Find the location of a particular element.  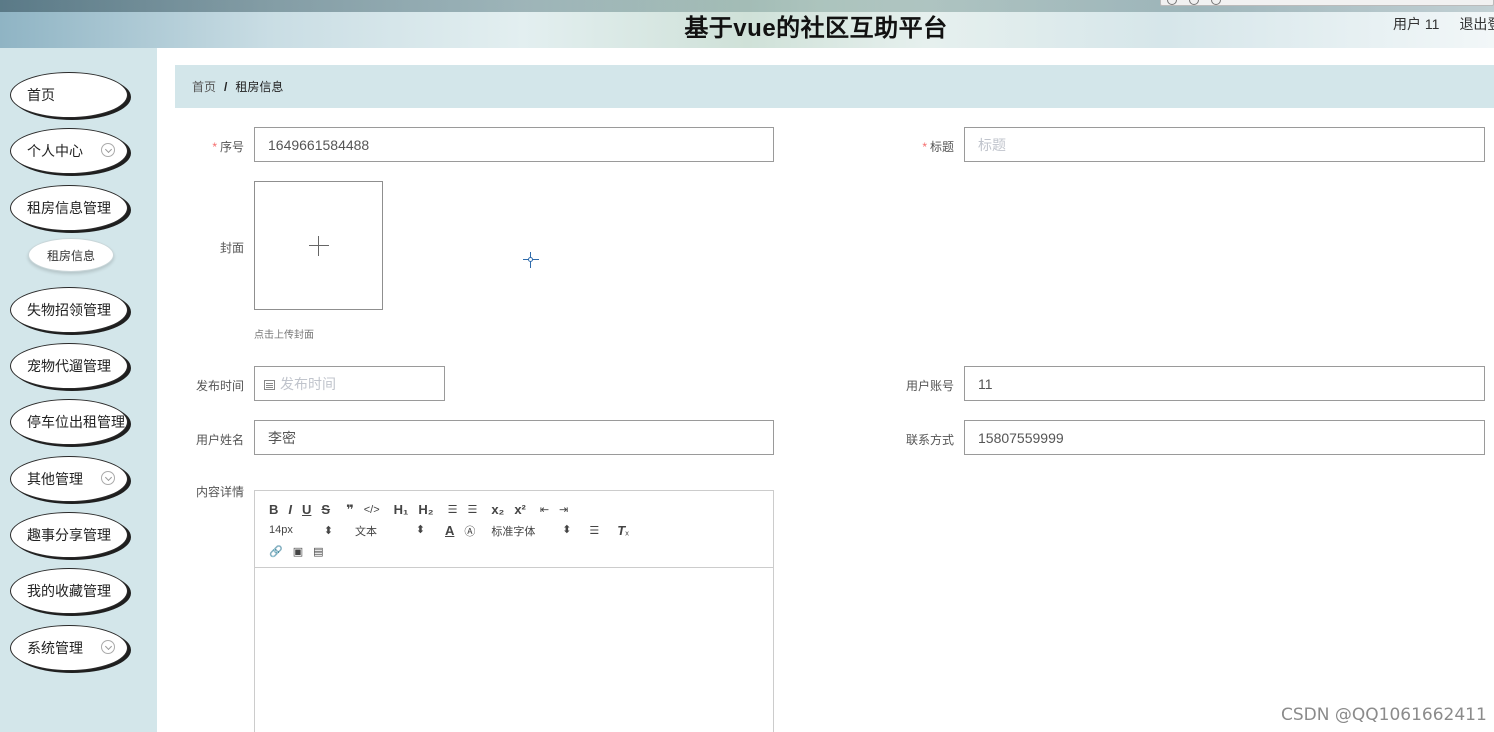

account-input: 11 is located at coordinates (1224, 383).